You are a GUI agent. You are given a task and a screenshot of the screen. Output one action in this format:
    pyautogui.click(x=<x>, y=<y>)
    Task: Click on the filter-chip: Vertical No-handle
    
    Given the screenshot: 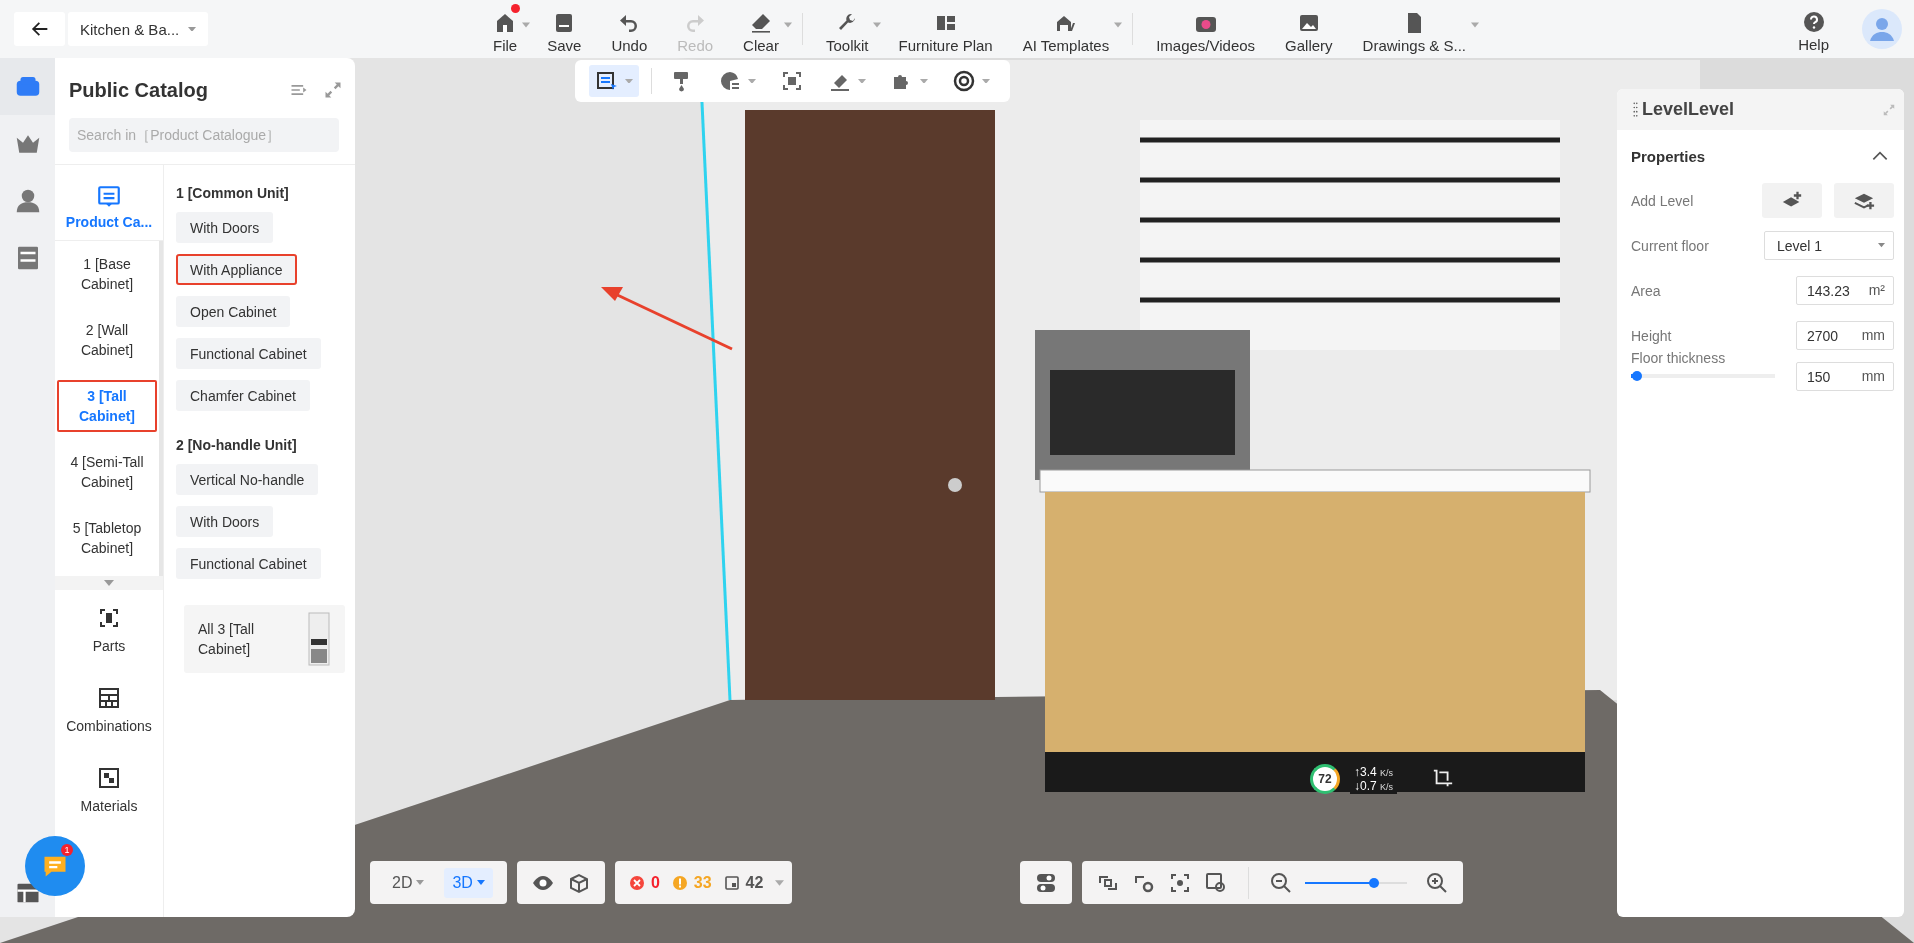 What is the action you would take?
    pyautogui.click(x=247, y=479)
    